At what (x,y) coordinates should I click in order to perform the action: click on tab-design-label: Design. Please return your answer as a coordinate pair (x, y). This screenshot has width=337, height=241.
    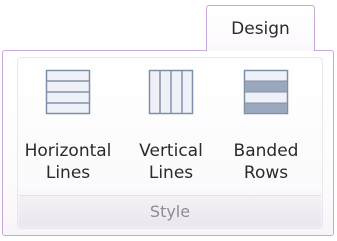
    Looking at the image, I should click on (260, 29).